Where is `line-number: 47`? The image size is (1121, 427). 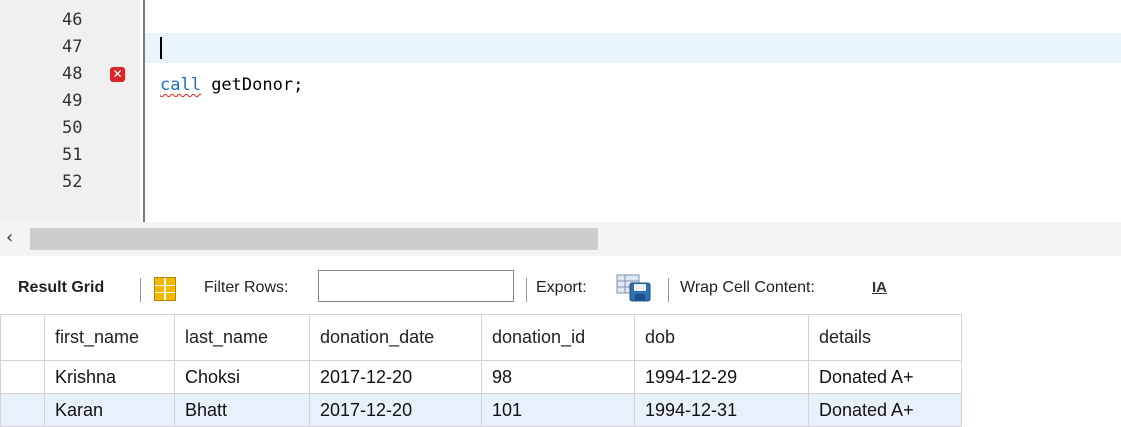
line-number: 47 is located at coordinates (72, 47).